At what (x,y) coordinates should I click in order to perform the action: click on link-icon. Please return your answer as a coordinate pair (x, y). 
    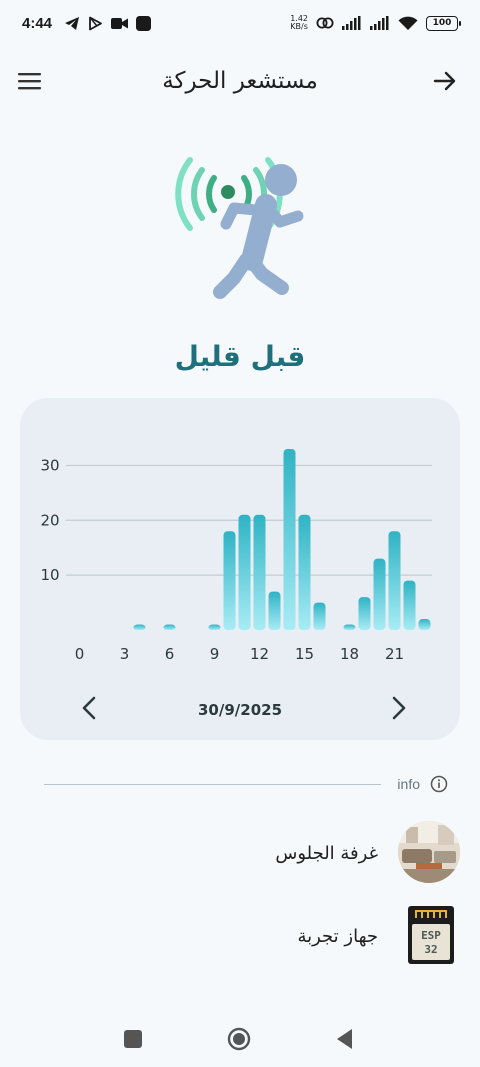
    Looking at the image, I should click on (325, 23).